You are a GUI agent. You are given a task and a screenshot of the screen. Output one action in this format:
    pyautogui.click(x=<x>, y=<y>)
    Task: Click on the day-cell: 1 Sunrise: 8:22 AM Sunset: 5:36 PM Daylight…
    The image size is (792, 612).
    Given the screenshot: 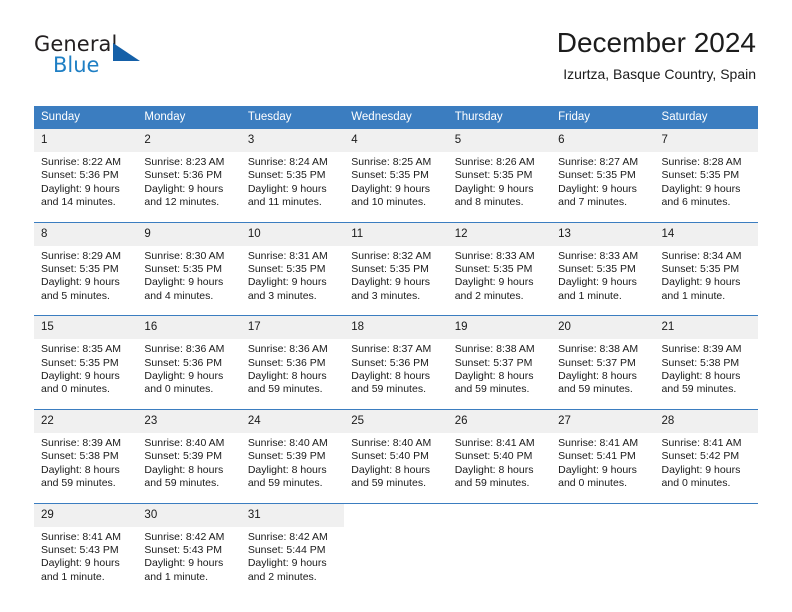 What is the action you would take?
    pyautogui.click(x=86, y=175)
    